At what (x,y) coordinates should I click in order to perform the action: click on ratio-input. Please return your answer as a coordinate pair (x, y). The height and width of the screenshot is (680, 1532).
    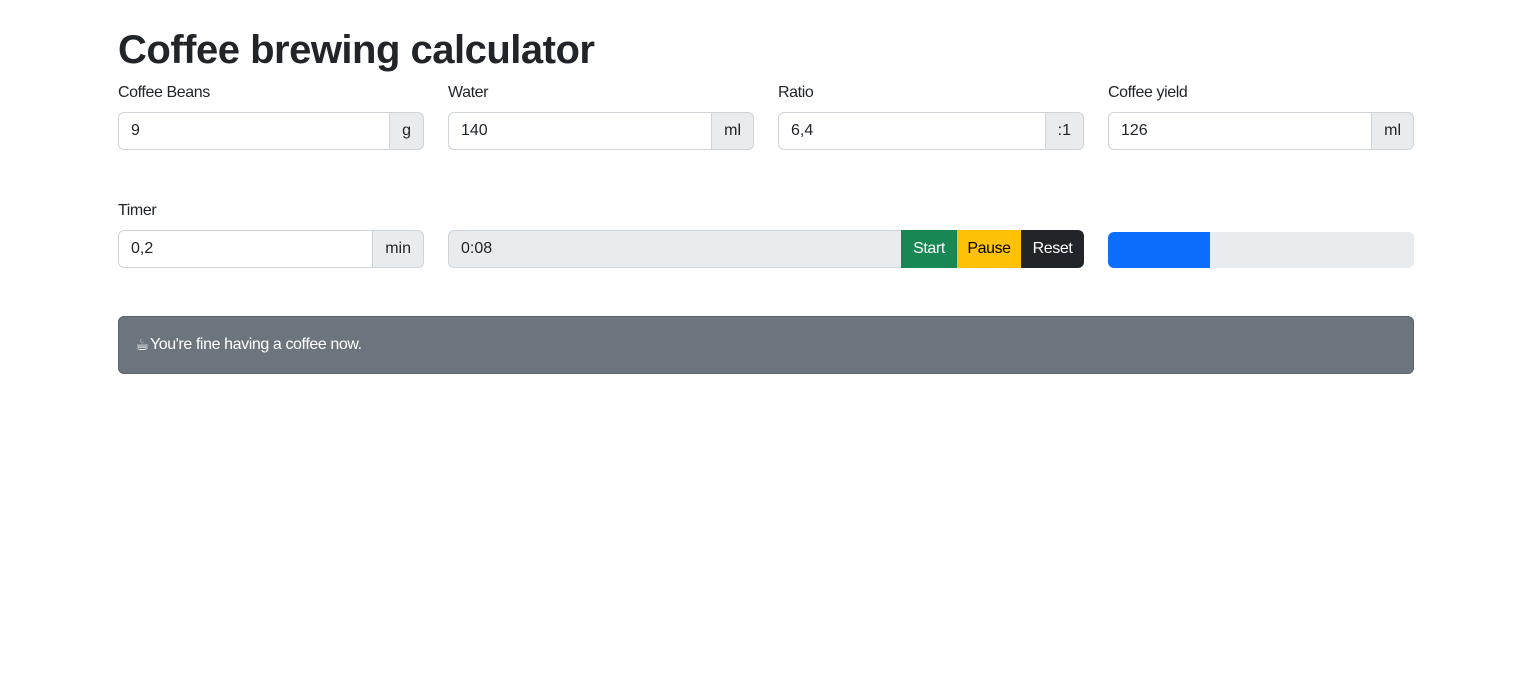
    Looking at the image, I should click on (912, 131).